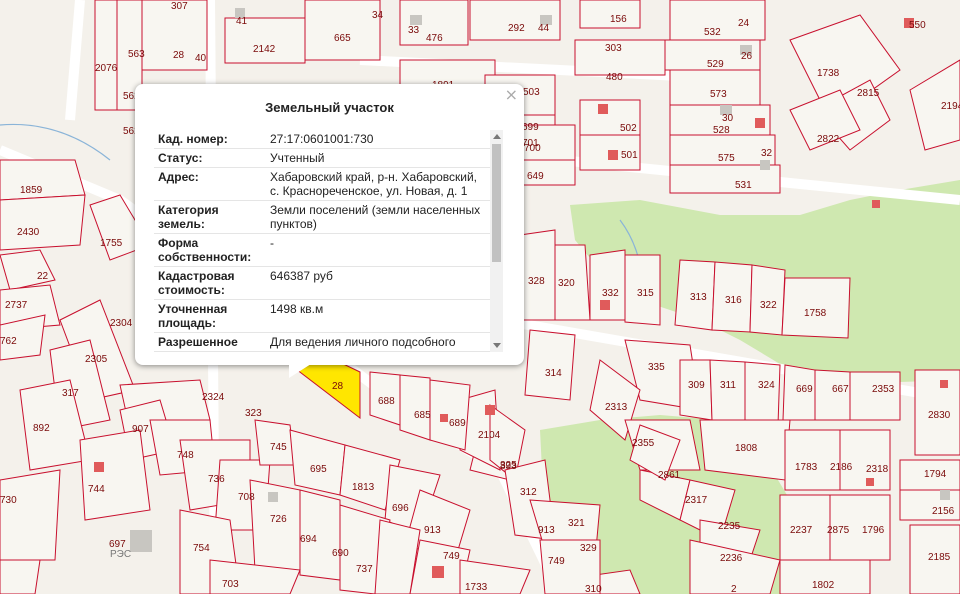  What do you see at coordinates (16, 305) in the screenshot?
I see `parcel-label: 2737` at bounding box center [16, 305].